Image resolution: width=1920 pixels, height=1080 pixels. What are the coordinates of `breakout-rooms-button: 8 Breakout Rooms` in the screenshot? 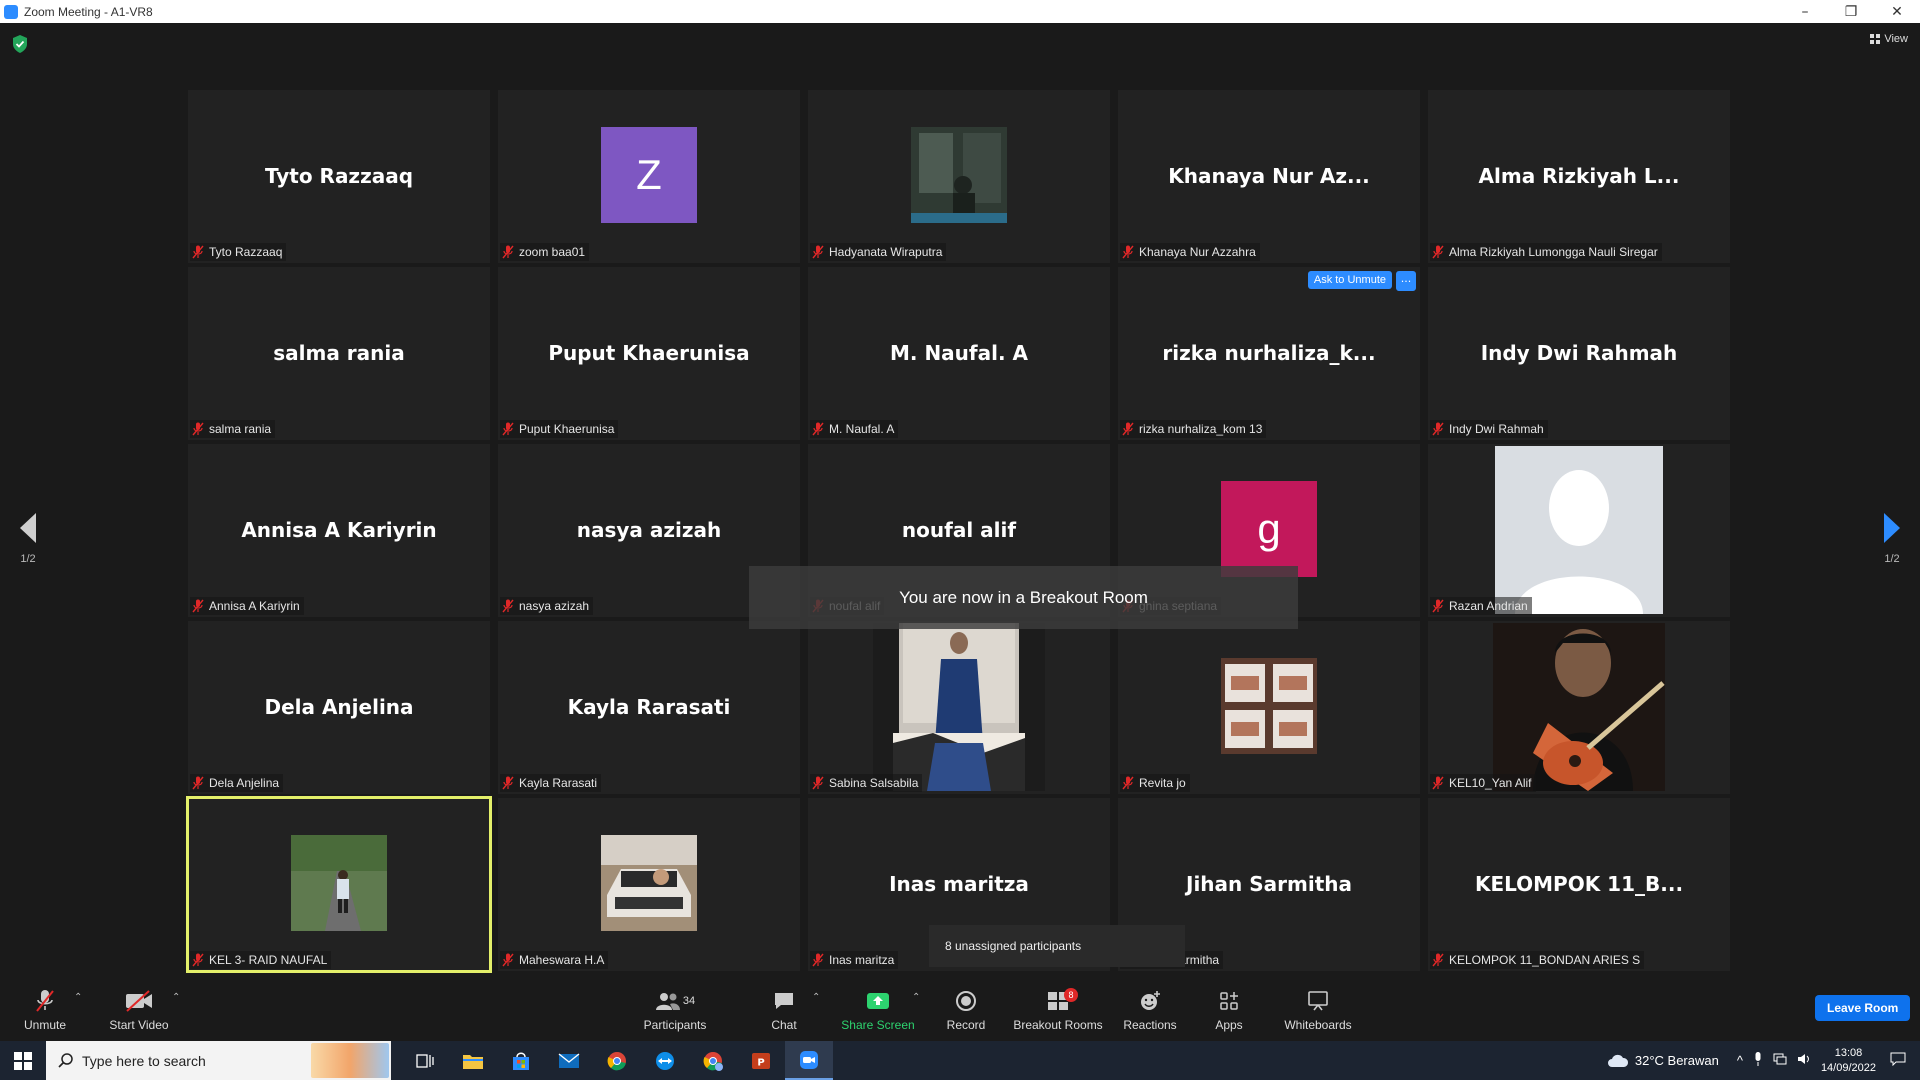 It's located at (1058, 1010).